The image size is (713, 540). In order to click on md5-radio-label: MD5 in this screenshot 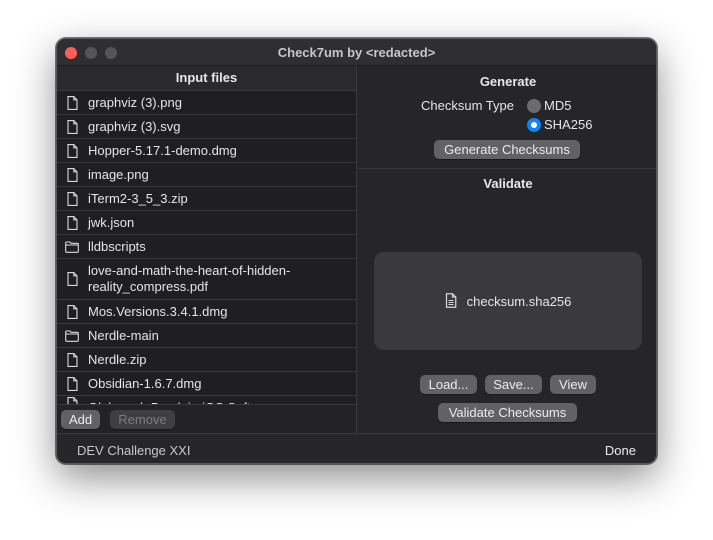, I will do `click(557, 105)`.